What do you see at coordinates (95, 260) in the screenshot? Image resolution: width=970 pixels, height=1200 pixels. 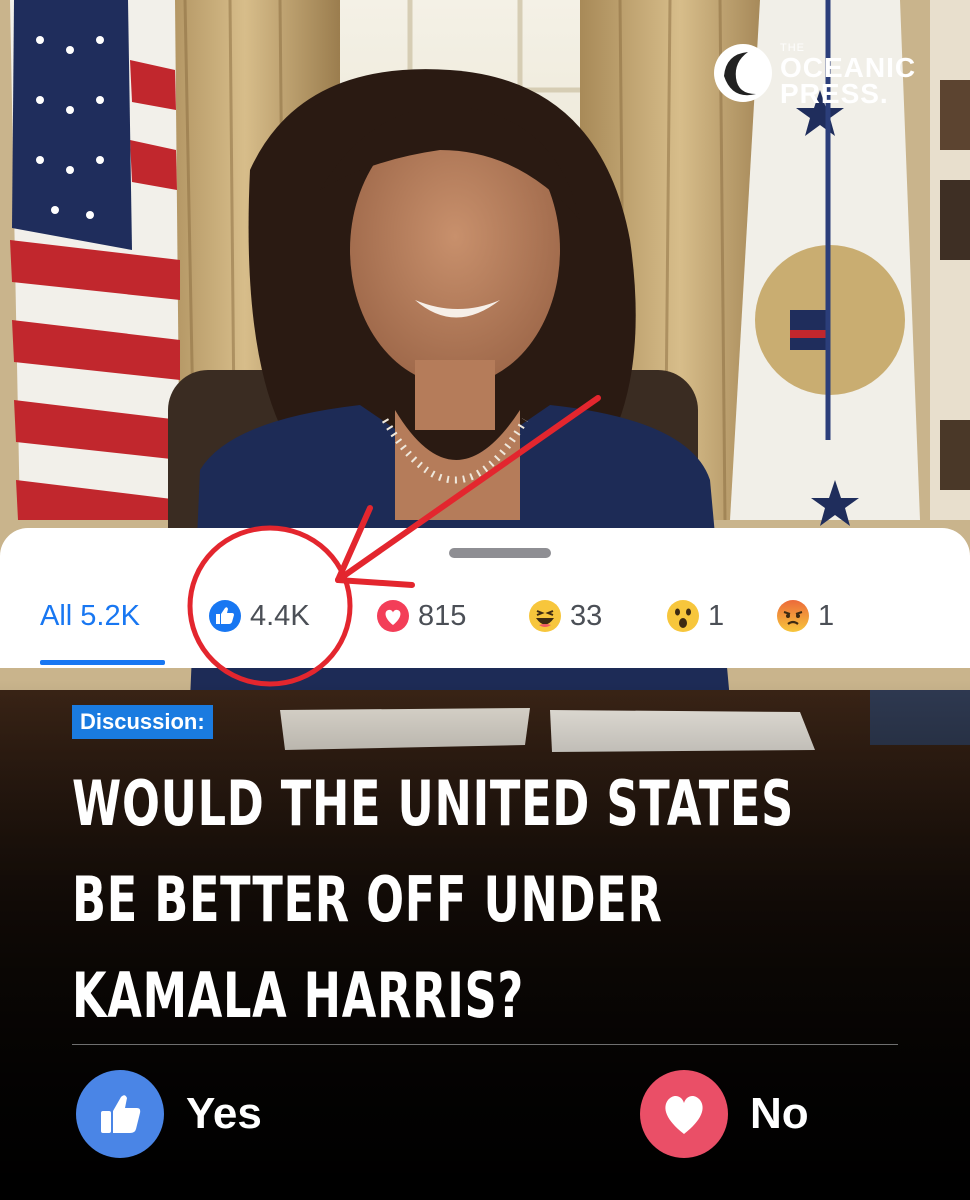 I see `us-flag` at bounding box center [95, 260].